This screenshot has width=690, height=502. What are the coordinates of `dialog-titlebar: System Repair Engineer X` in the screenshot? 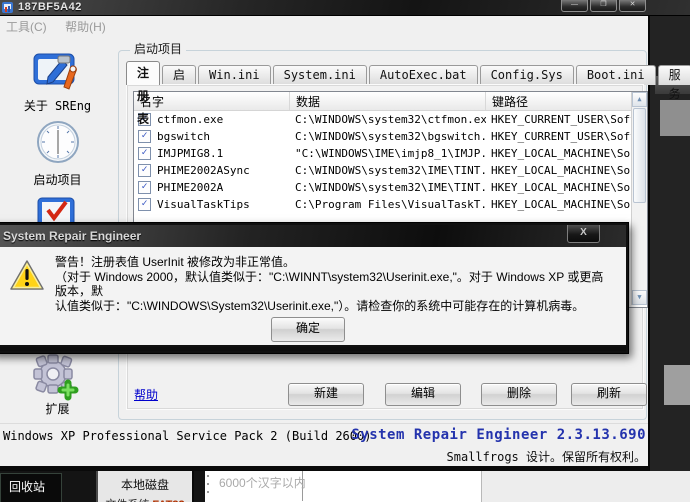 It's located at (313, 236).